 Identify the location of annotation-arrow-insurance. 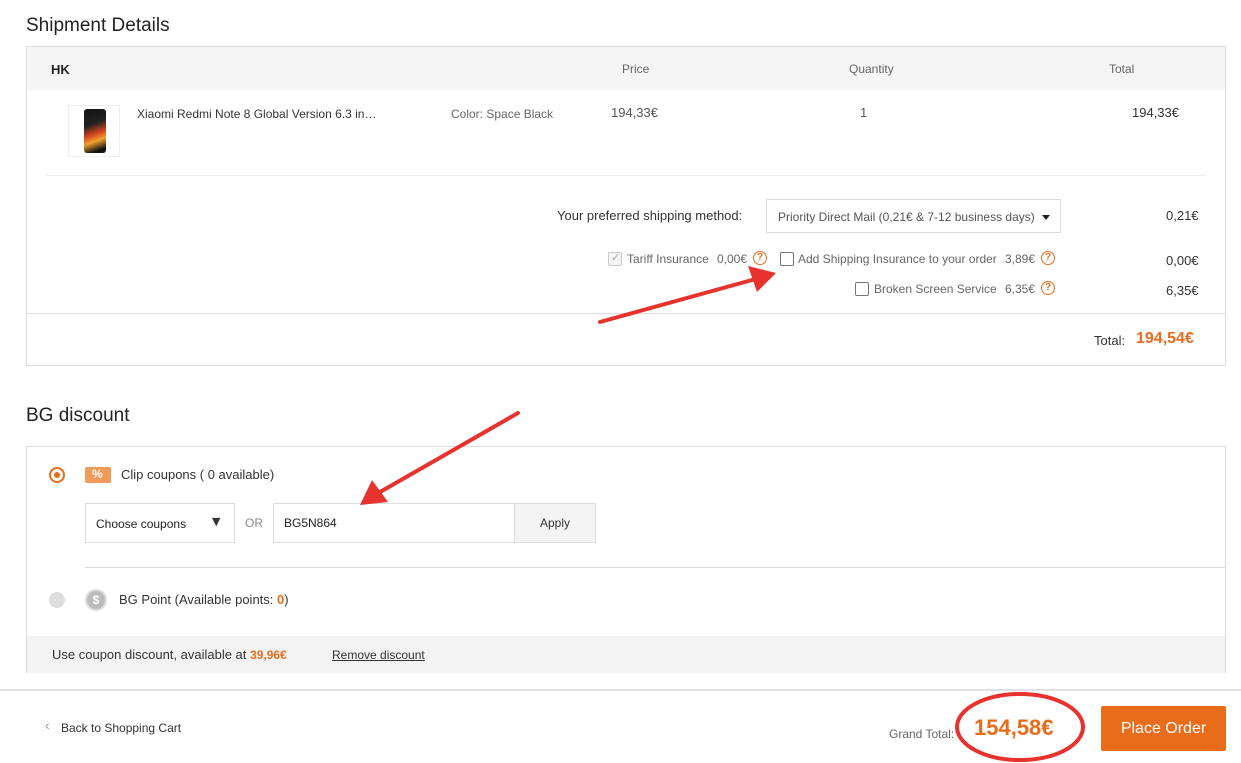
(687, 295).